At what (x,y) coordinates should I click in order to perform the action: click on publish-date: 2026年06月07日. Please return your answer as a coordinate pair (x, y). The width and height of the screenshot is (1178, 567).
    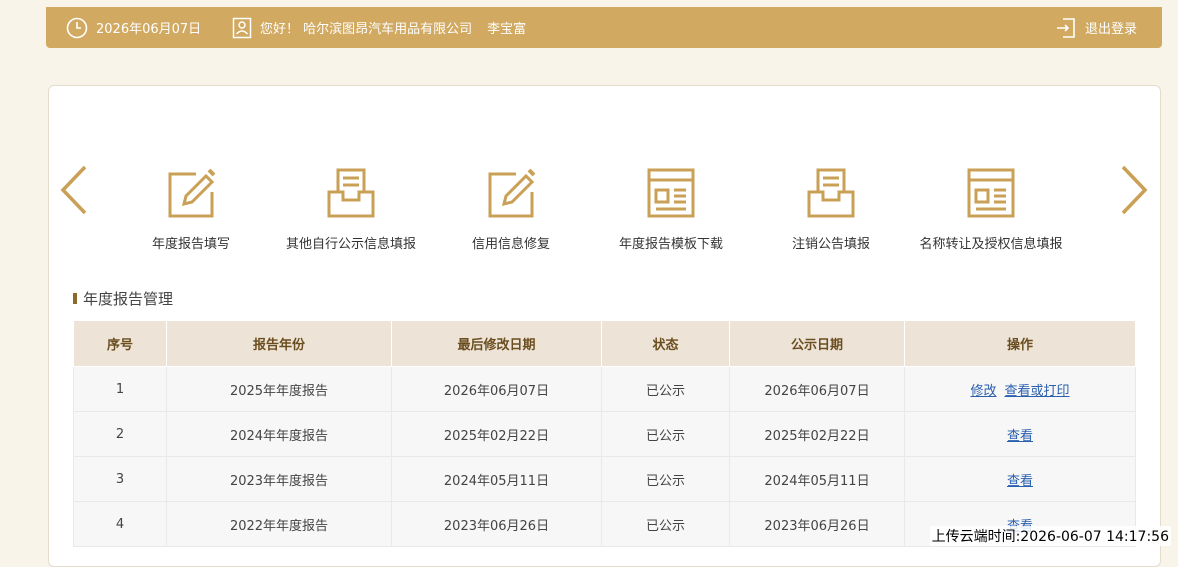
    Looking at the image, I should click on (817, 389).